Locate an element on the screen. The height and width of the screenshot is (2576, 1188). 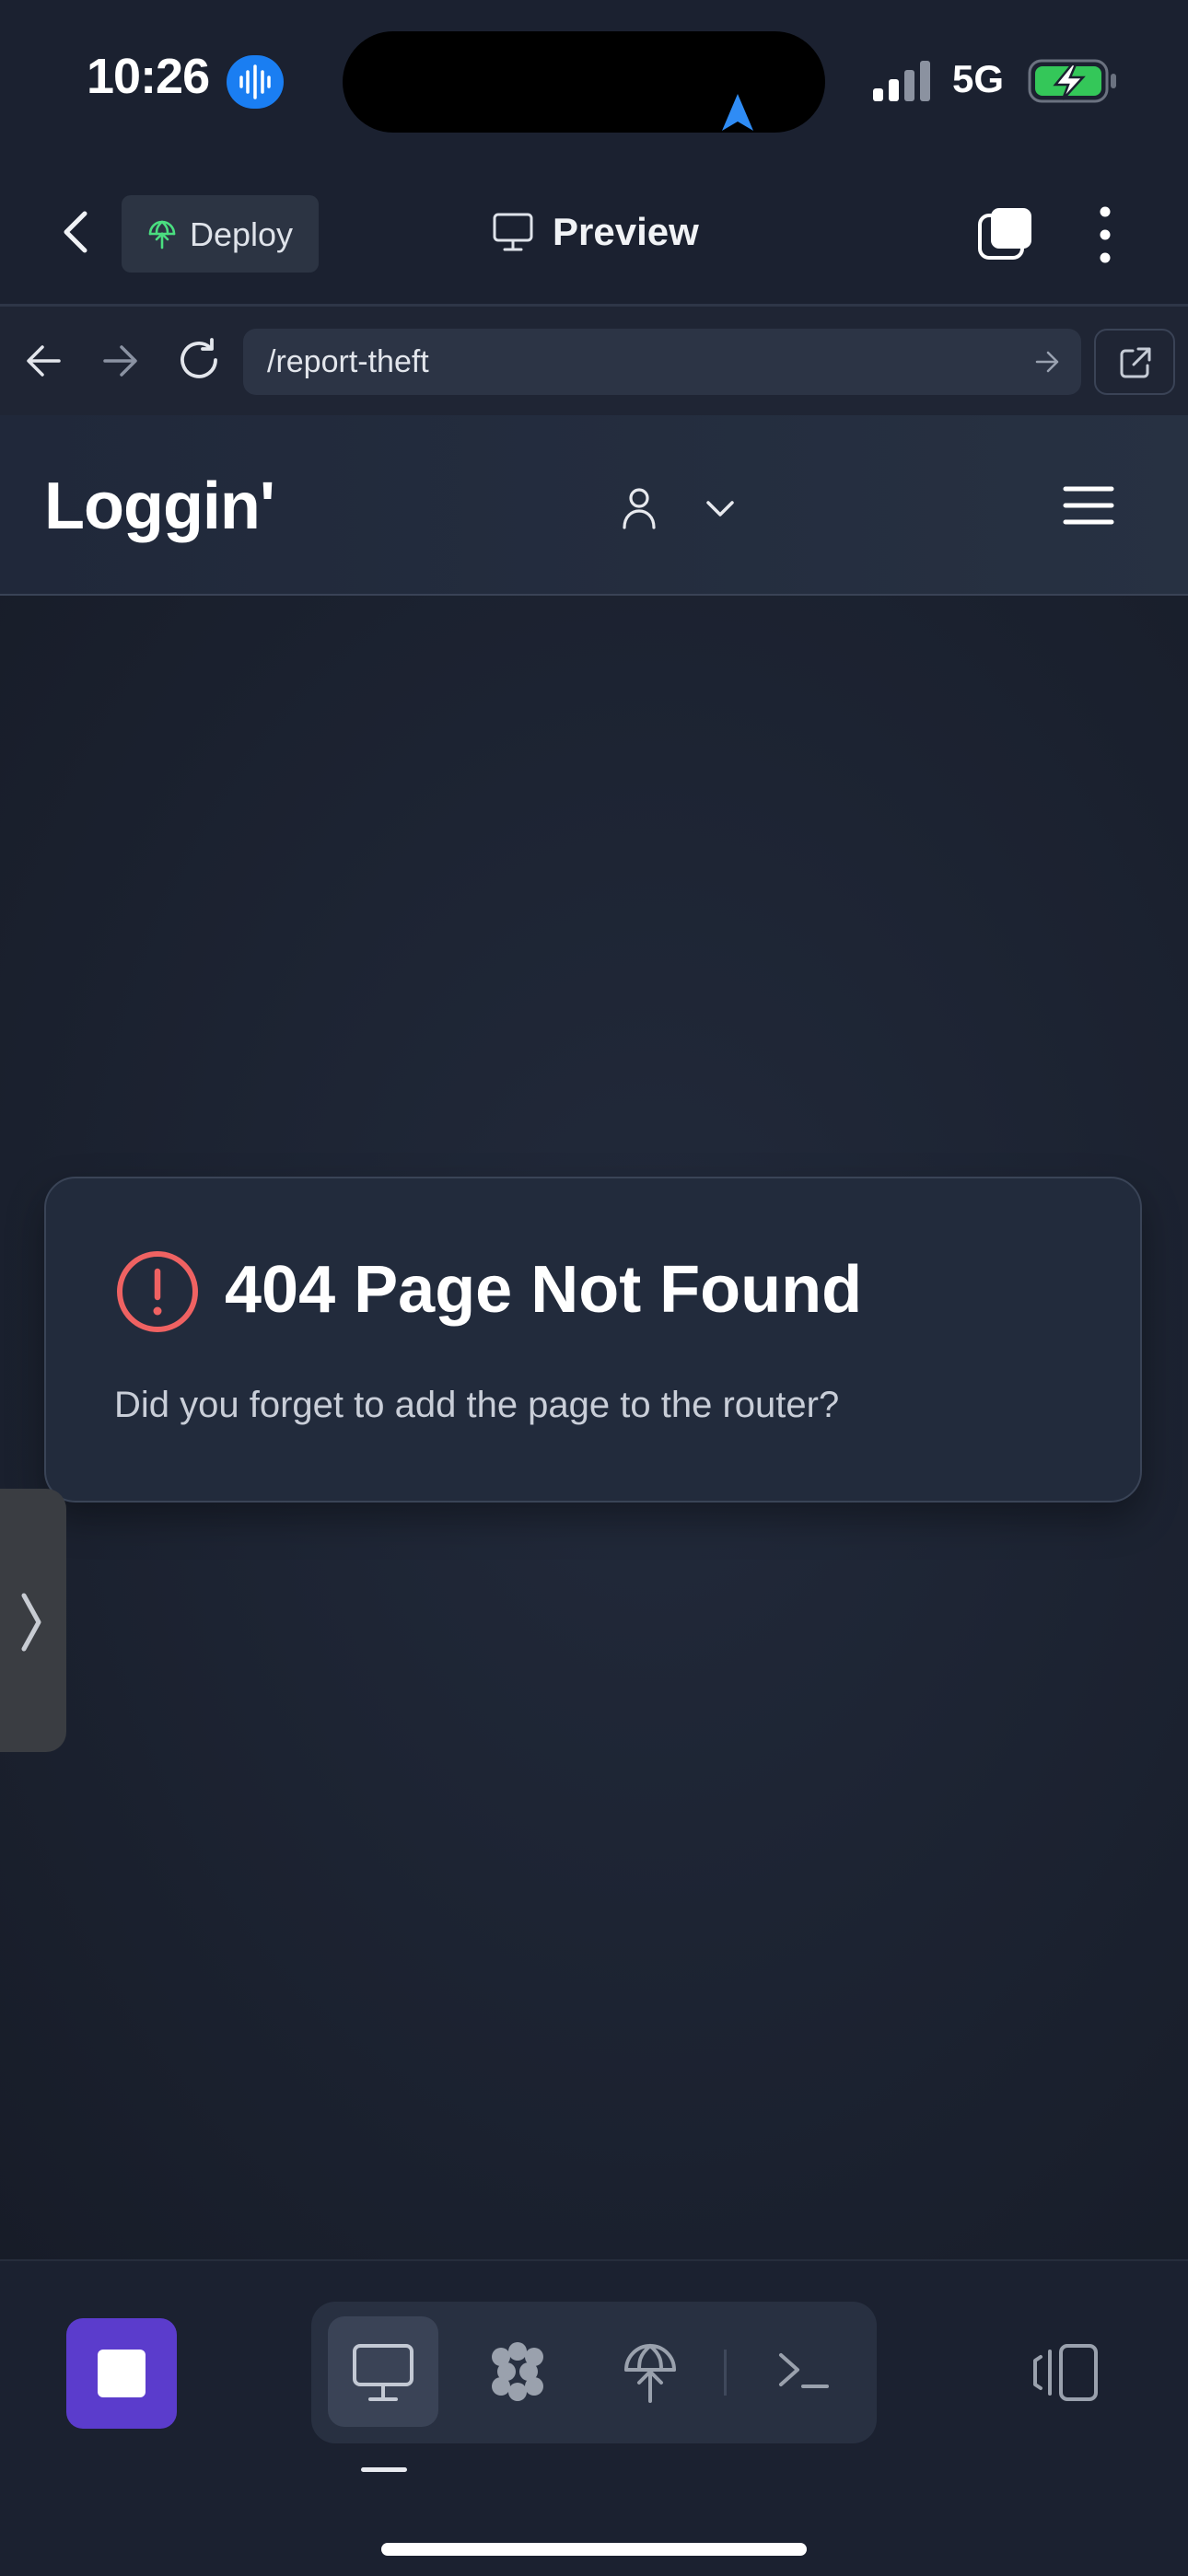
navigation-arrow-icon is located at coordinates (737, 112).